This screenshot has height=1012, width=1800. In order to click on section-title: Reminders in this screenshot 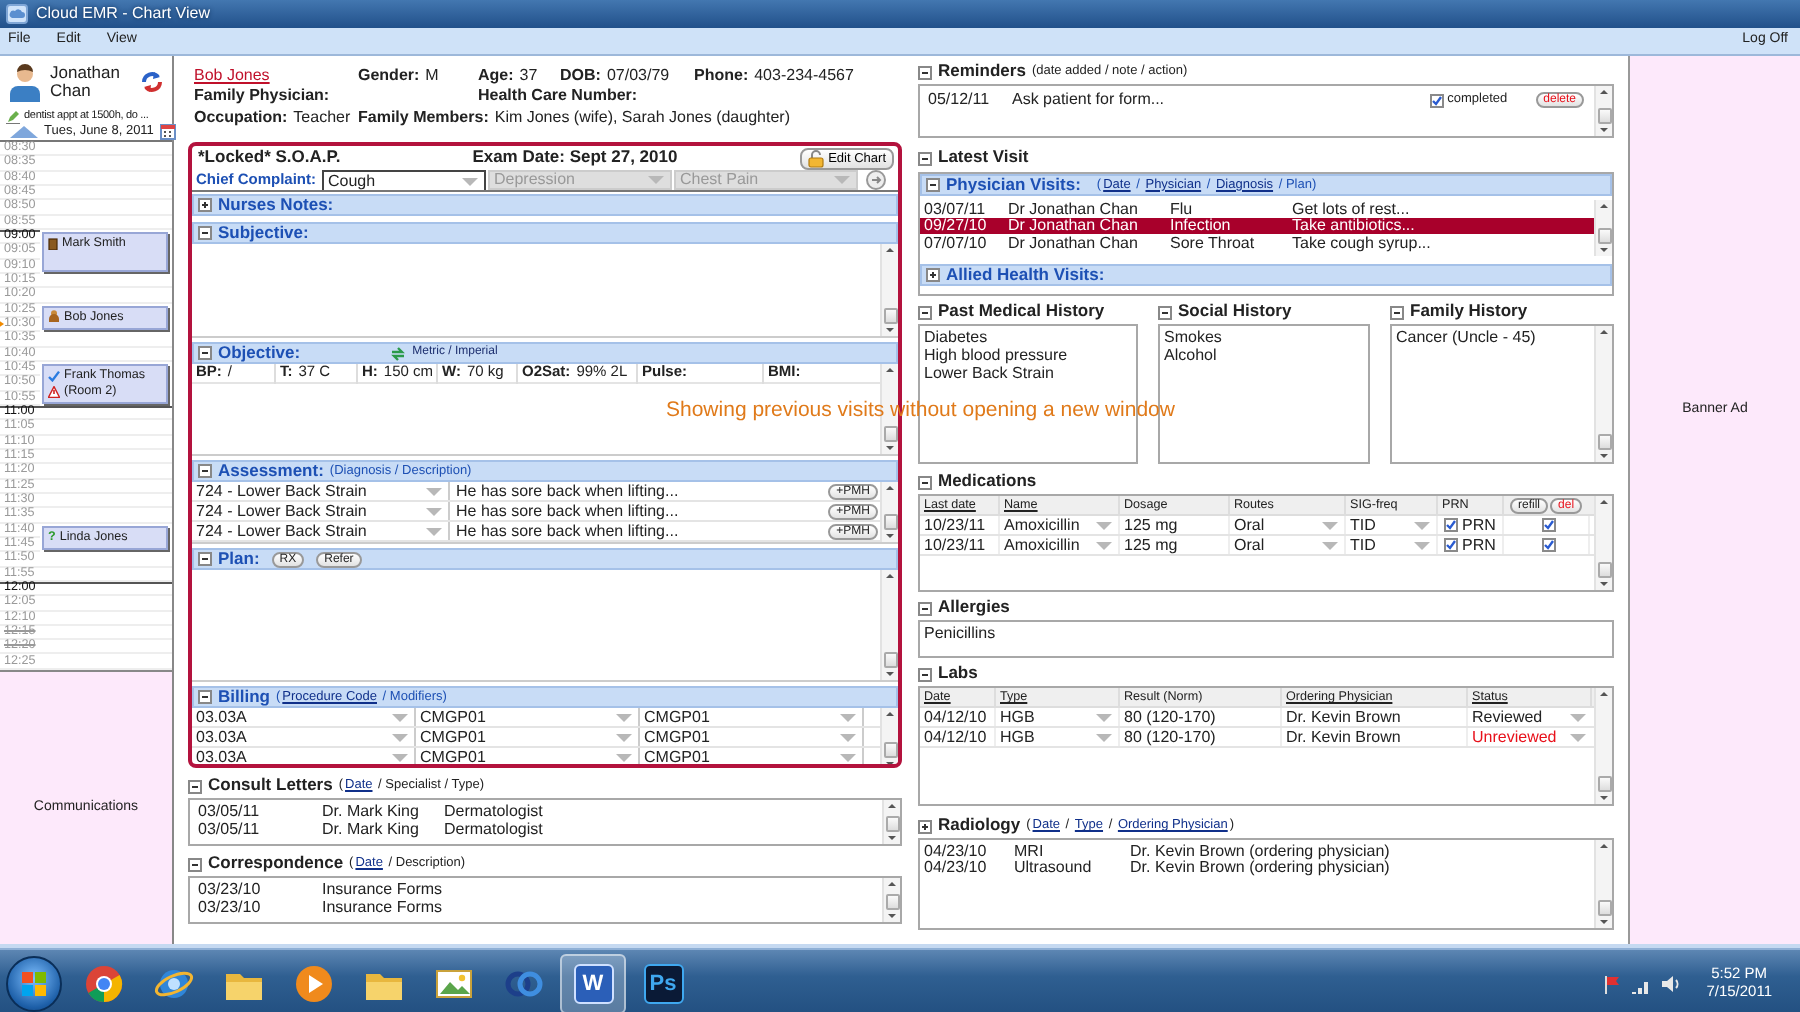, I will do `click(982, 72)`.